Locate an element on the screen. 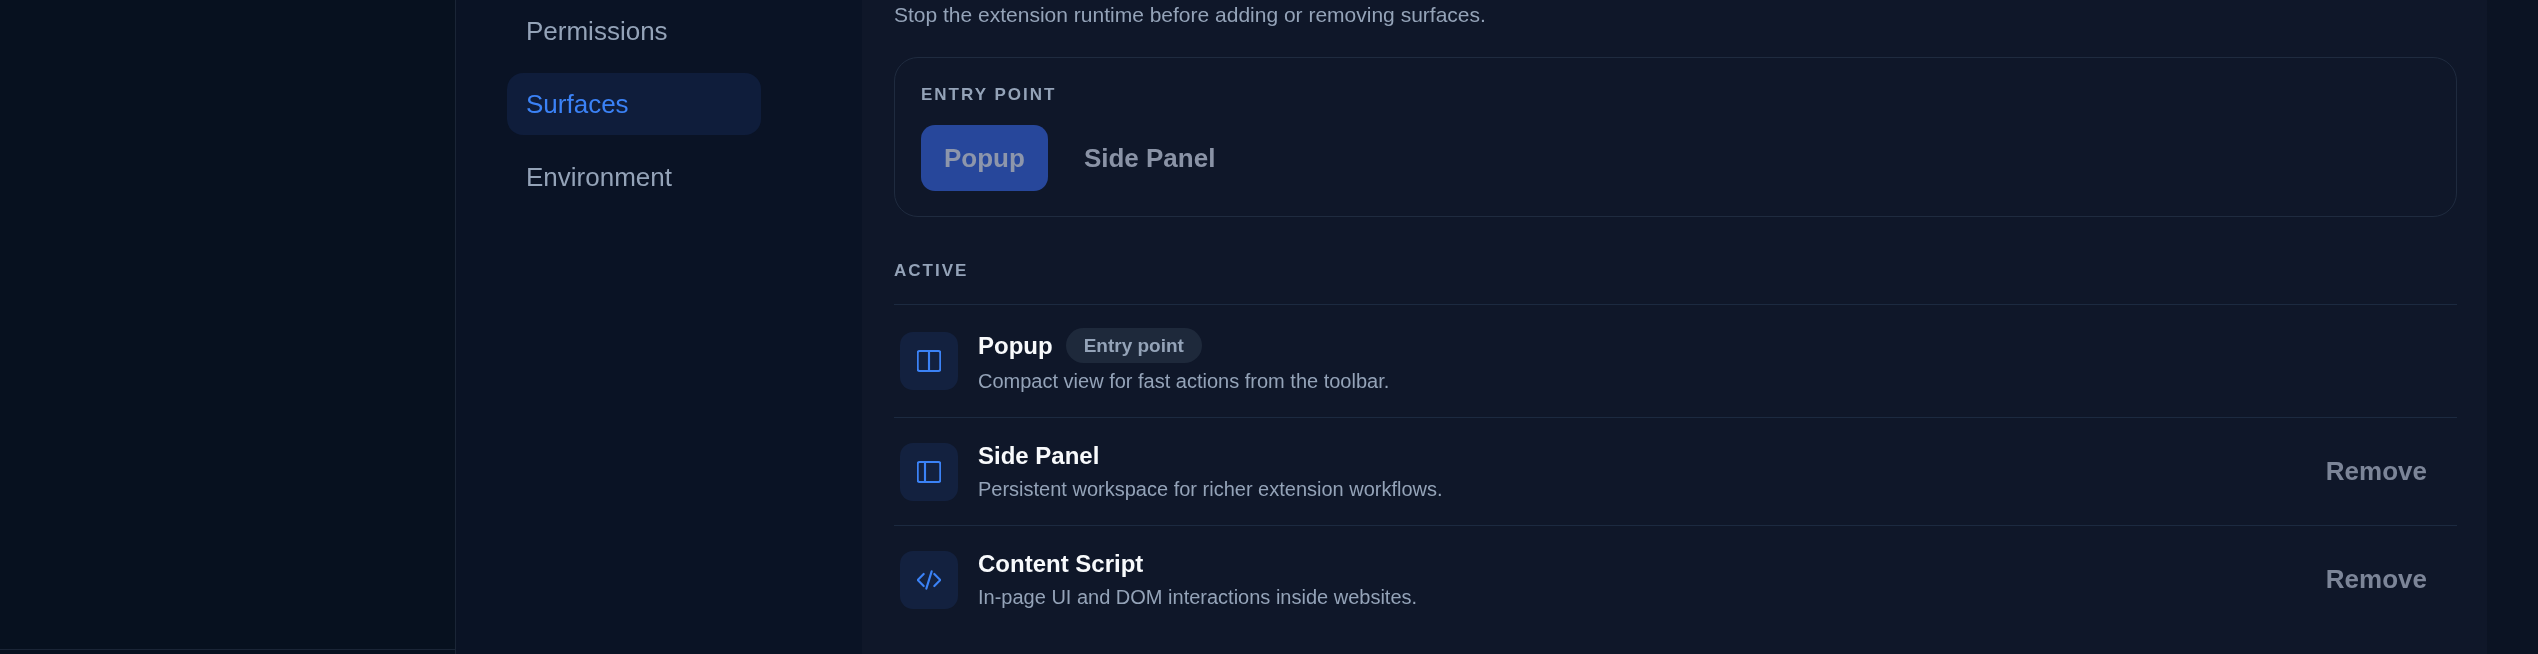 The image size is (2538, 654). sidebar-icon is located at coordinates (929, 471).